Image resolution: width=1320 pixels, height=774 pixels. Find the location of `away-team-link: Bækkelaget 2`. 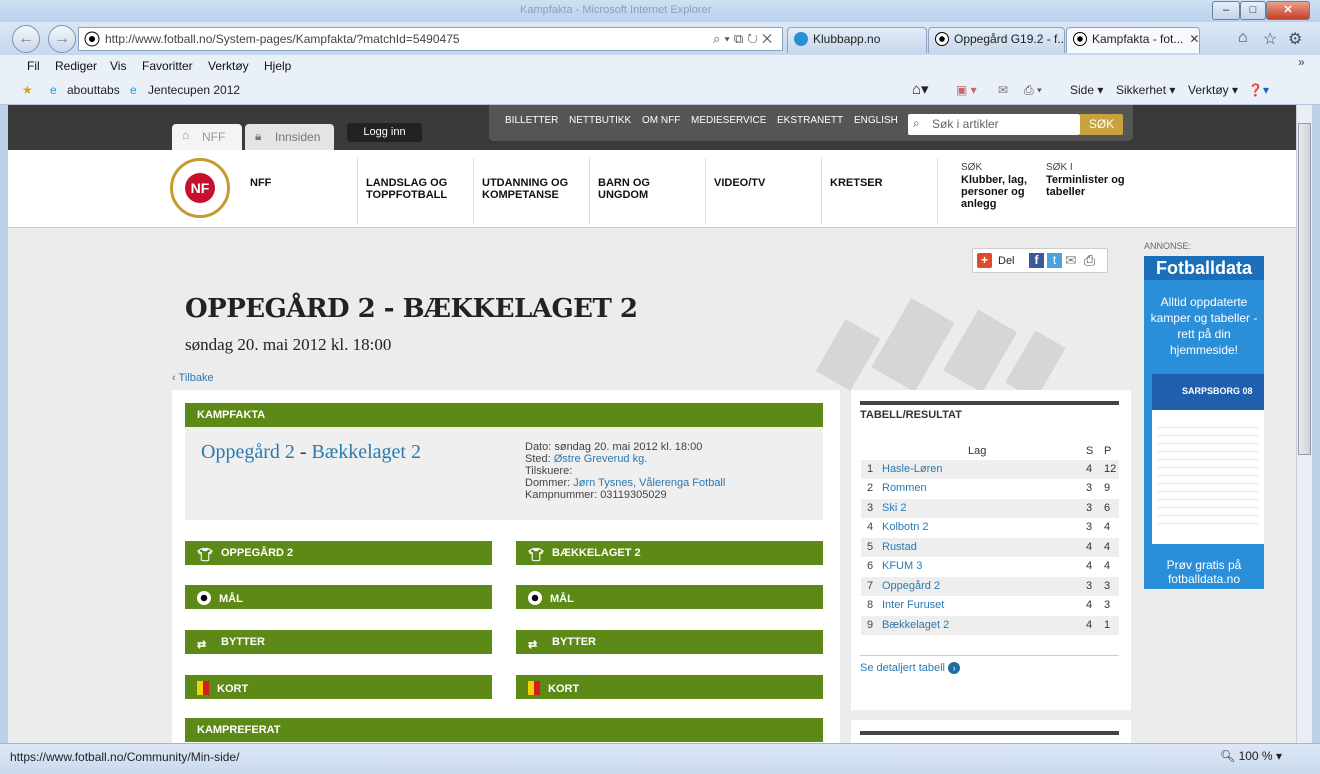

away-team-link: Bækkelaget 2 is located at coordinates (366, 452).